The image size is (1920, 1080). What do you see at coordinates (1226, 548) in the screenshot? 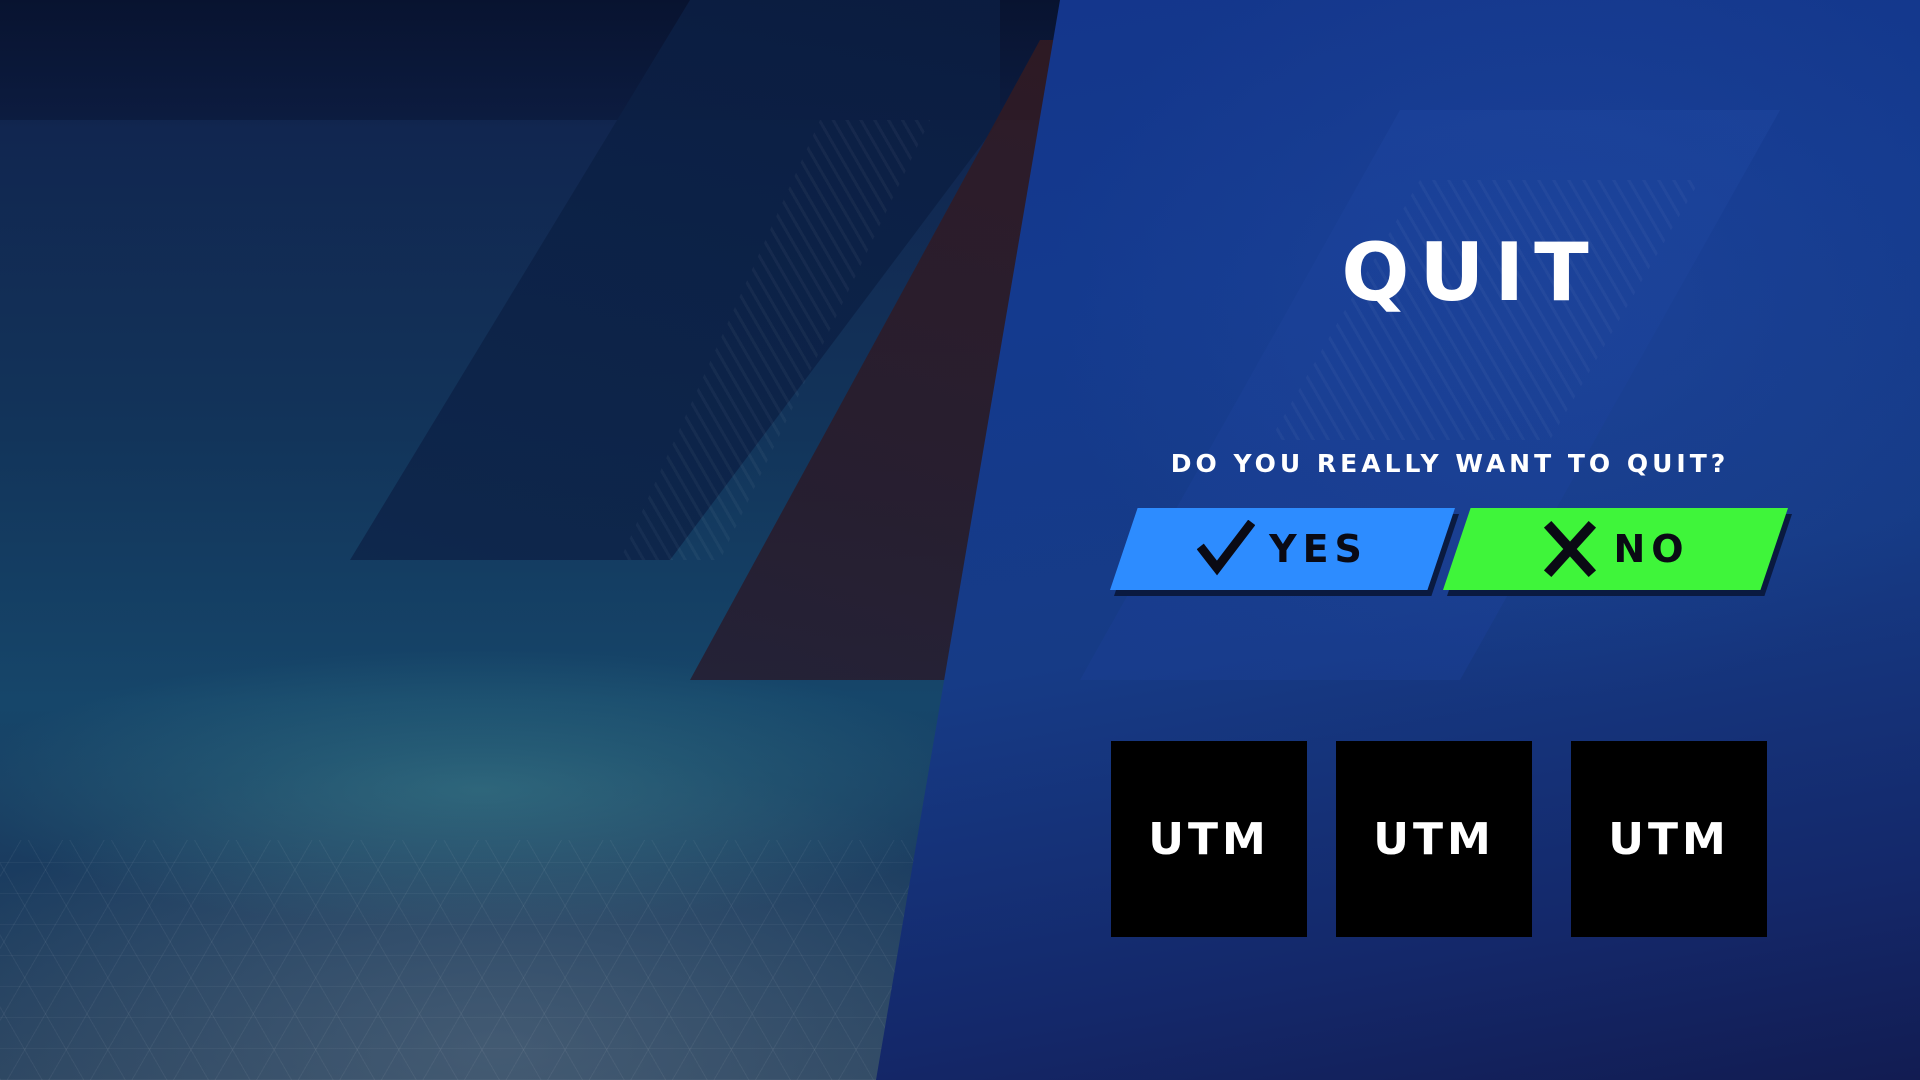
I see `checkmark-icon` at bounding box center [1226, 548].